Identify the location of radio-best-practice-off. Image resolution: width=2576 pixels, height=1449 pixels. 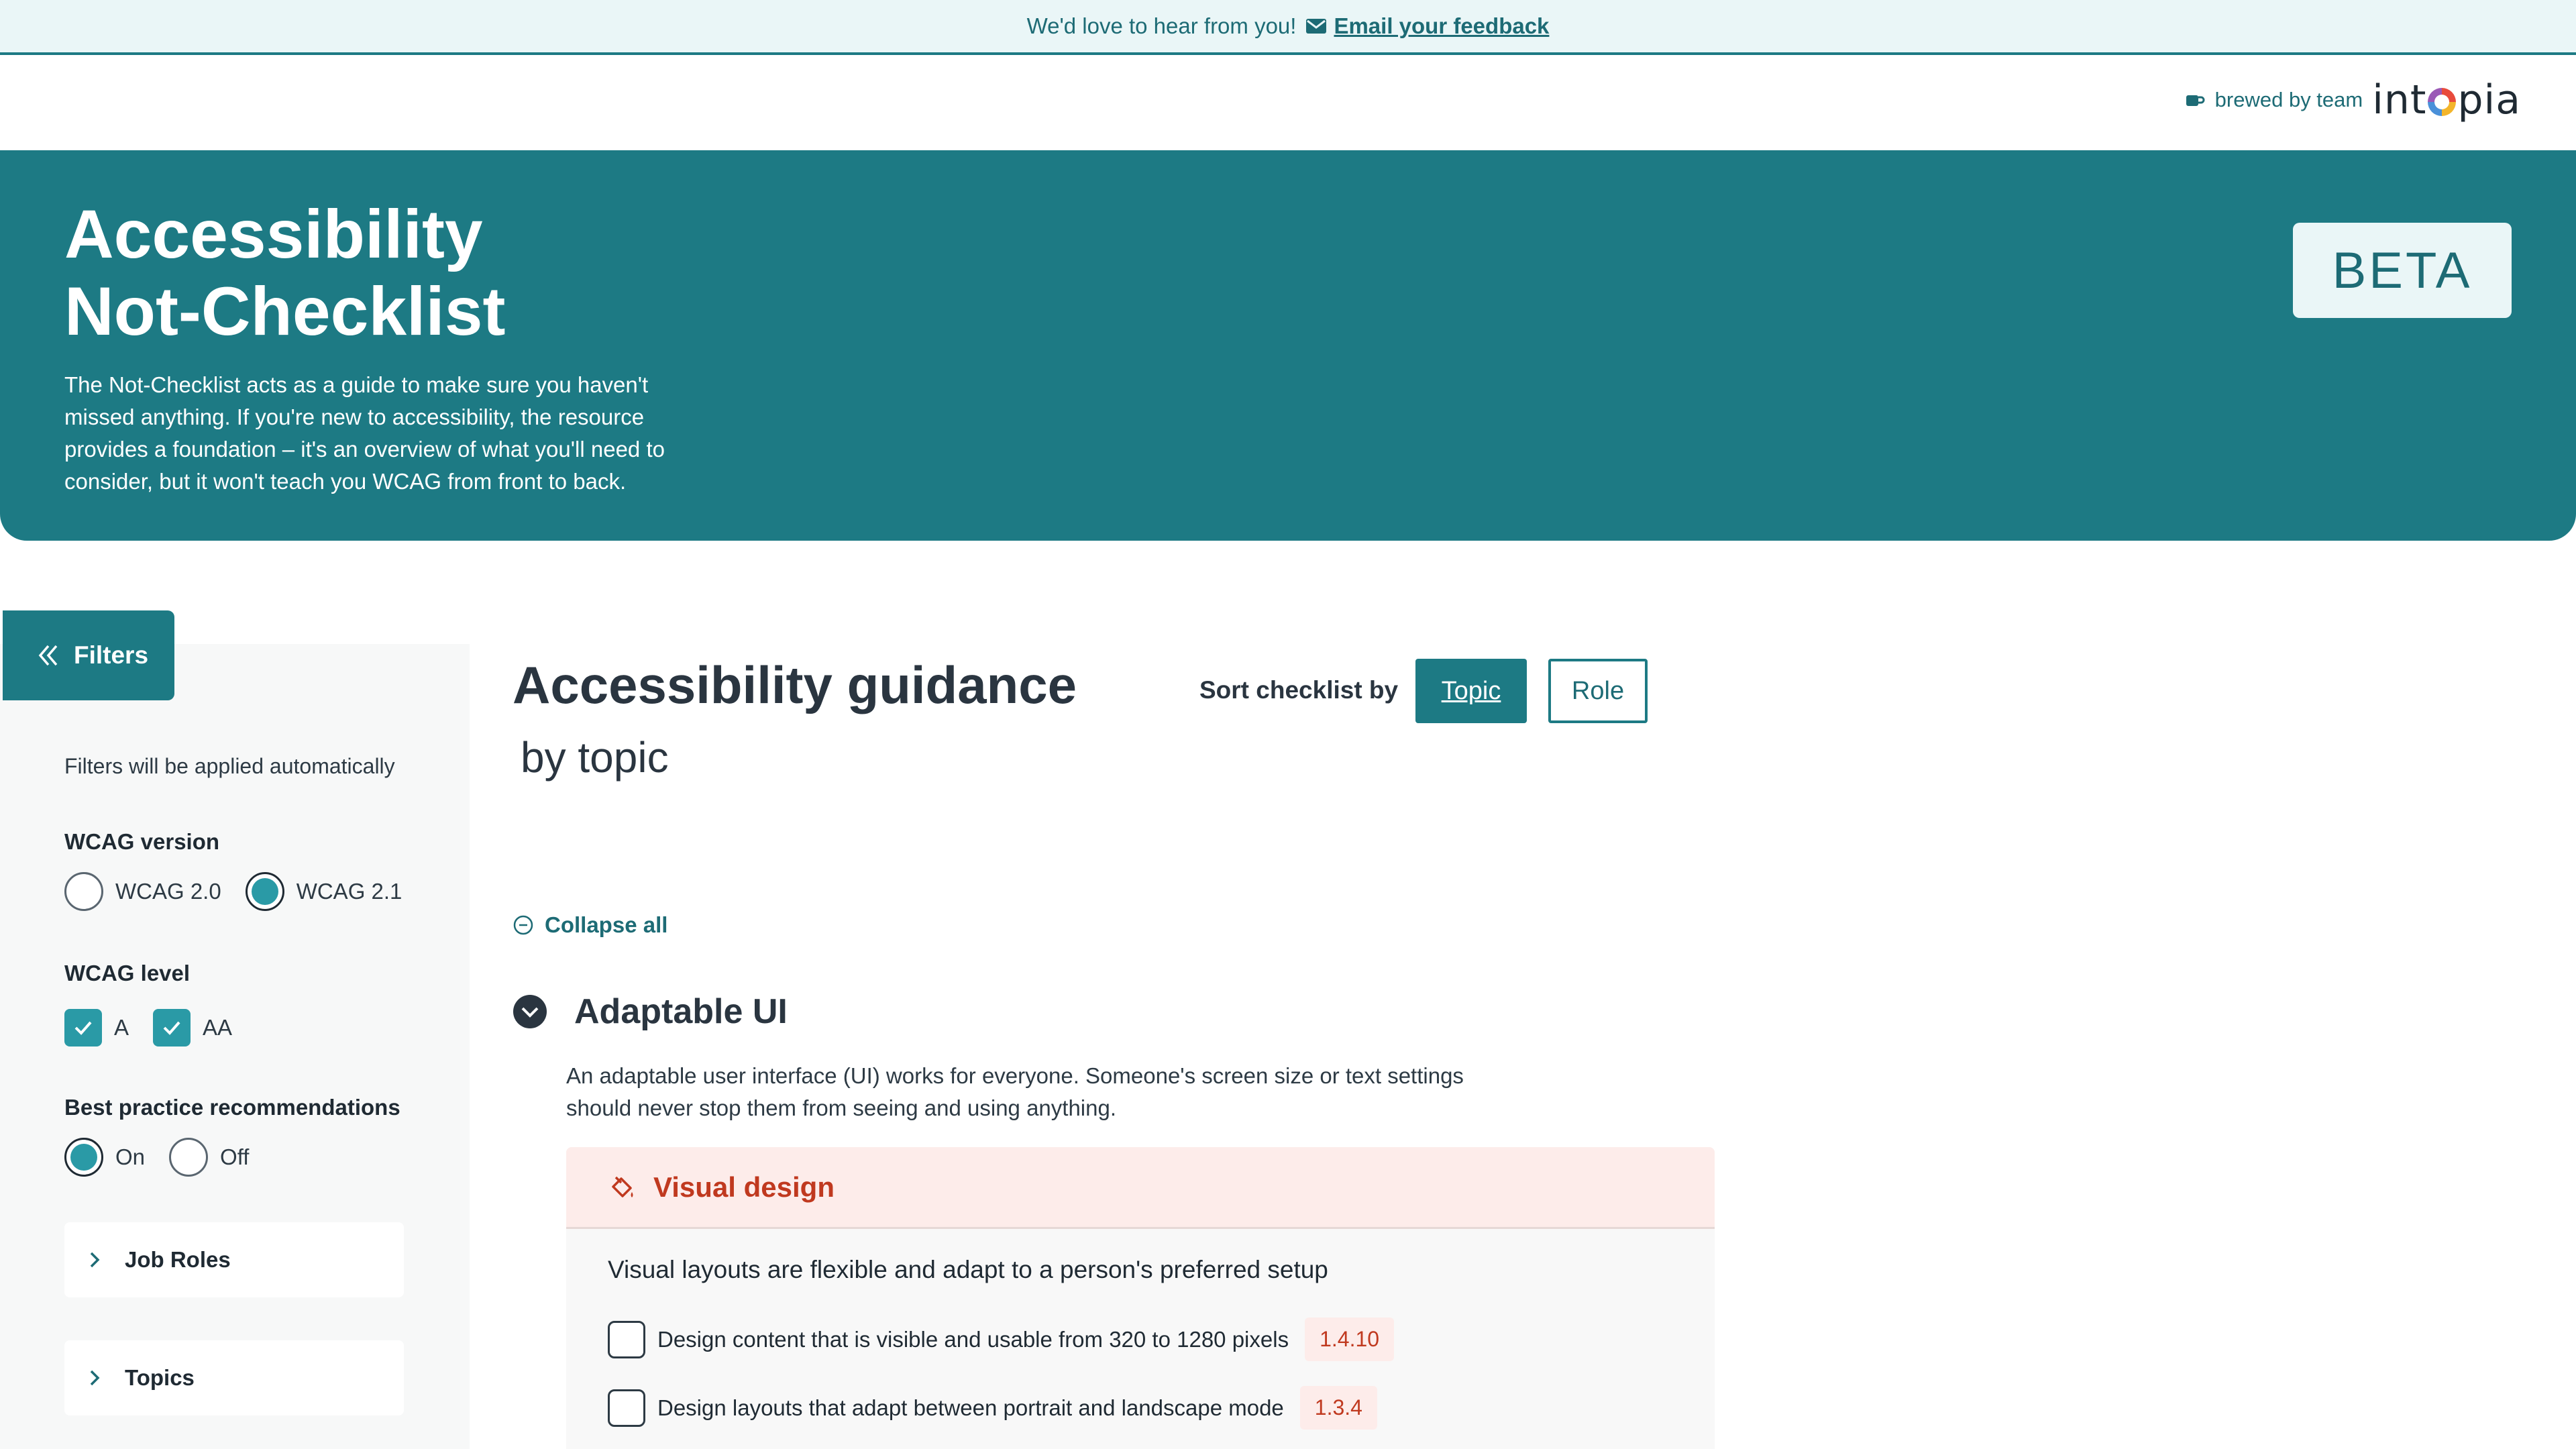
(189, 1157).